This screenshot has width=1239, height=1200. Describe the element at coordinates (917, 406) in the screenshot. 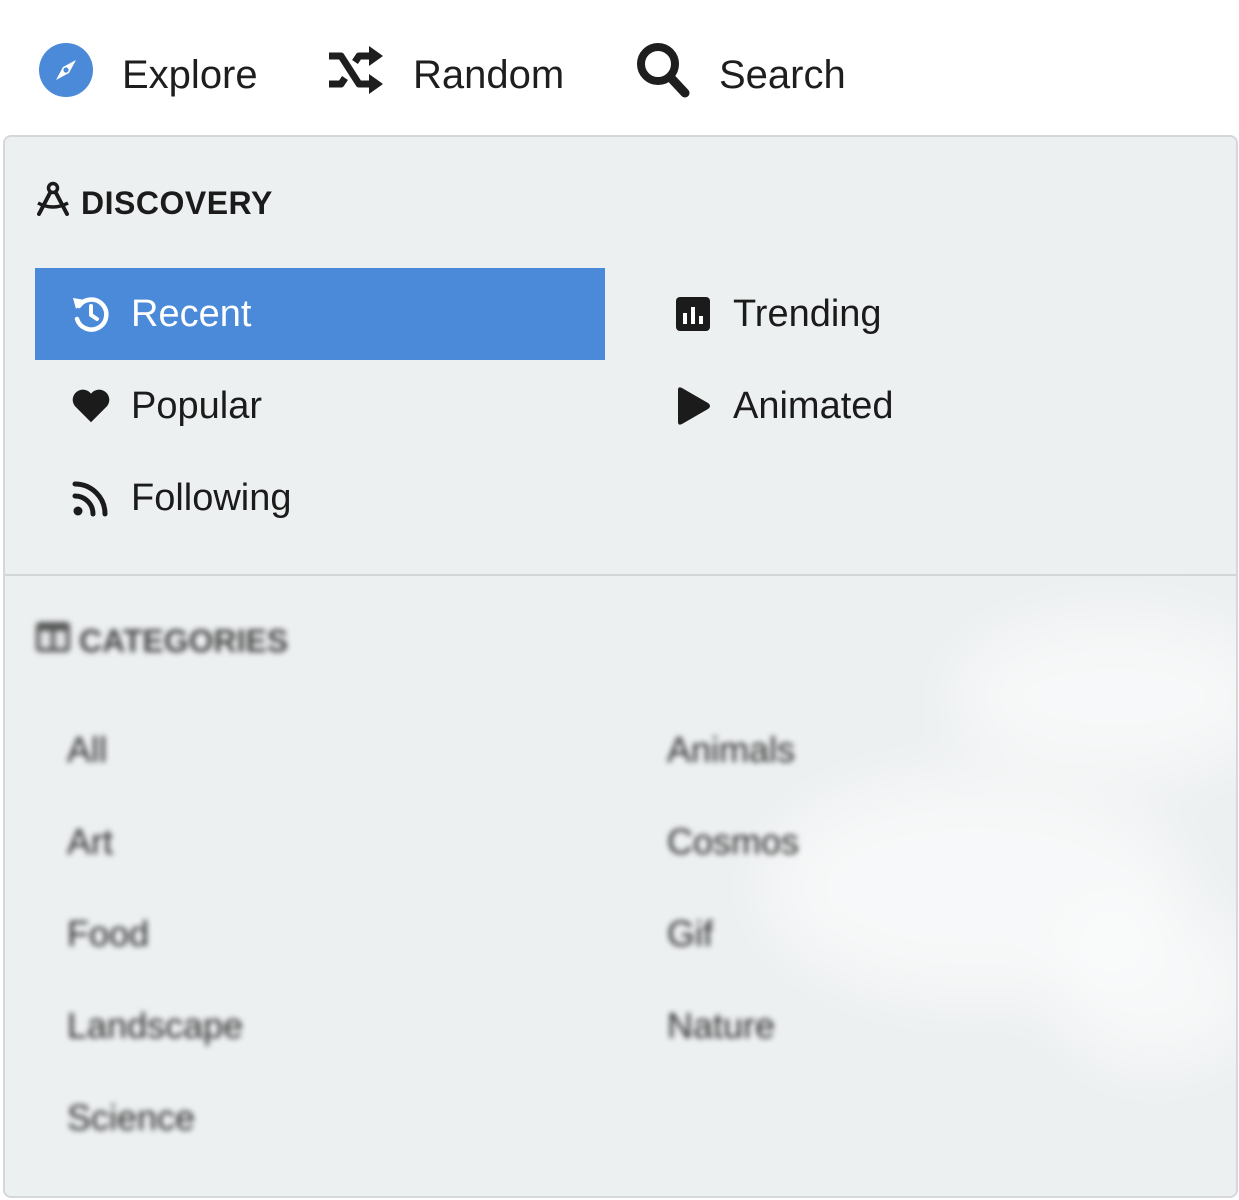

I see `discovery-item-animated: Animated` at that location.